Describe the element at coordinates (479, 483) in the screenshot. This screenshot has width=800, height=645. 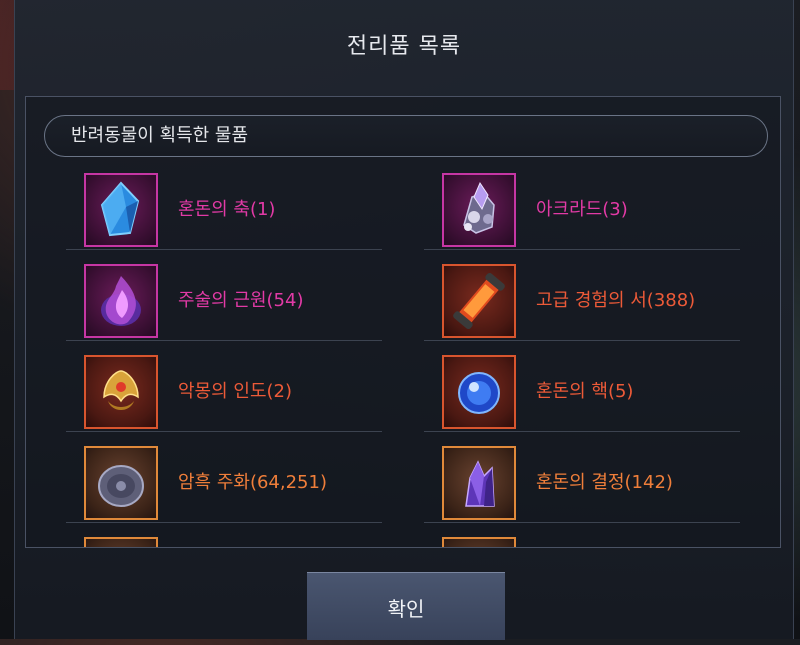
I see `purple-crystal-icon` at that location.